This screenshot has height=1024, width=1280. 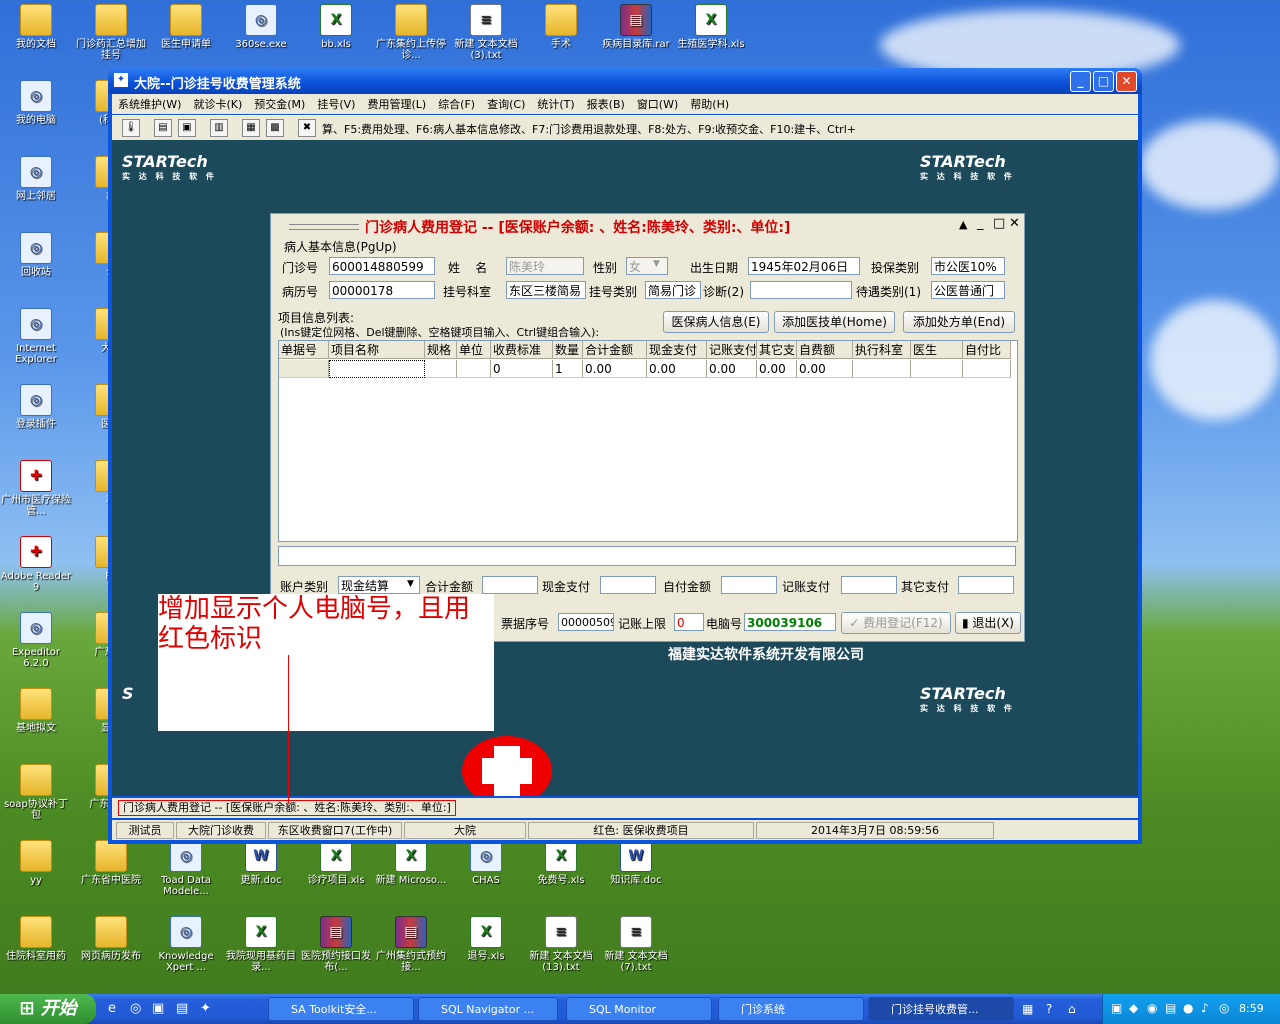 I want to click on desktop-icon: ≡ 新建 文本文档 (13).txt, so click(x=561, y=944).